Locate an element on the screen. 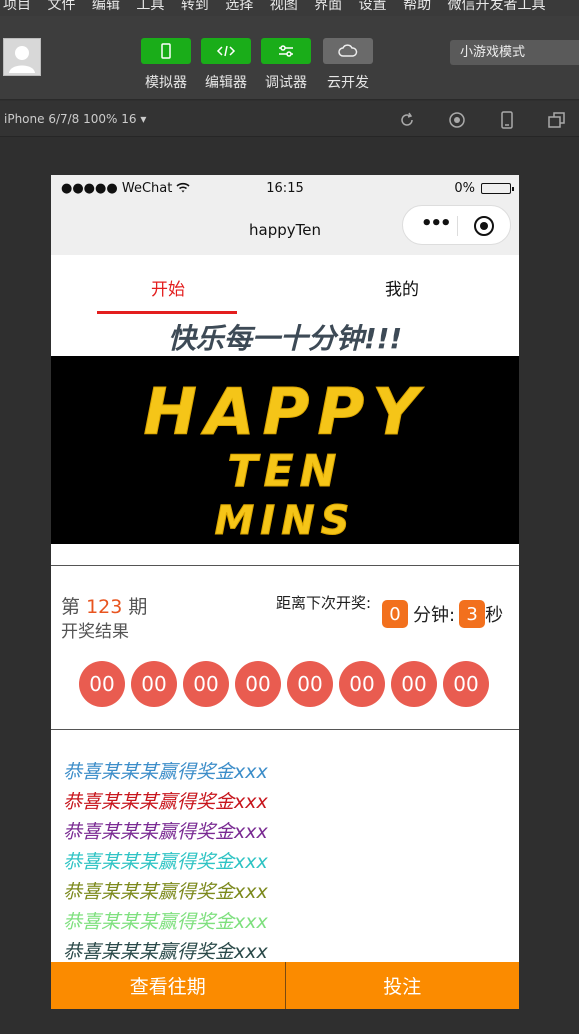 This screenshot has height=1034, width=579. record-icon is located at coordinates (457, 120).